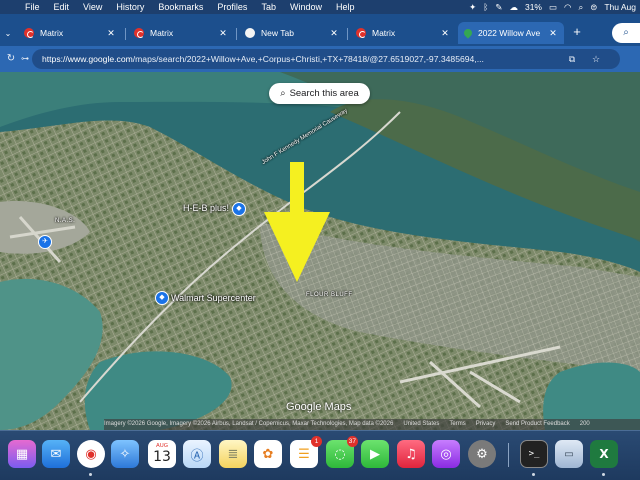 This screenshot has width=640, height=480. I want to click on tab-label: 2022 Willow Ave, so click(509, 33).